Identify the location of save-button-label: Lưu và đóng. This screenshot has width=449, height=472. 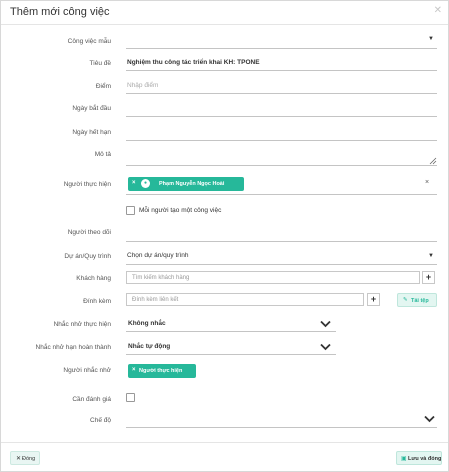
(425, 459).